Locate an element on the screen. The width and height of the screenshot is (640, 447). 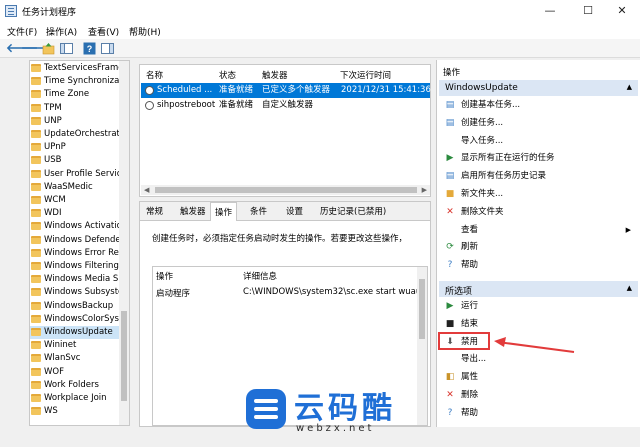
delete-icon: ✕ is located at coordinates (450, 395).